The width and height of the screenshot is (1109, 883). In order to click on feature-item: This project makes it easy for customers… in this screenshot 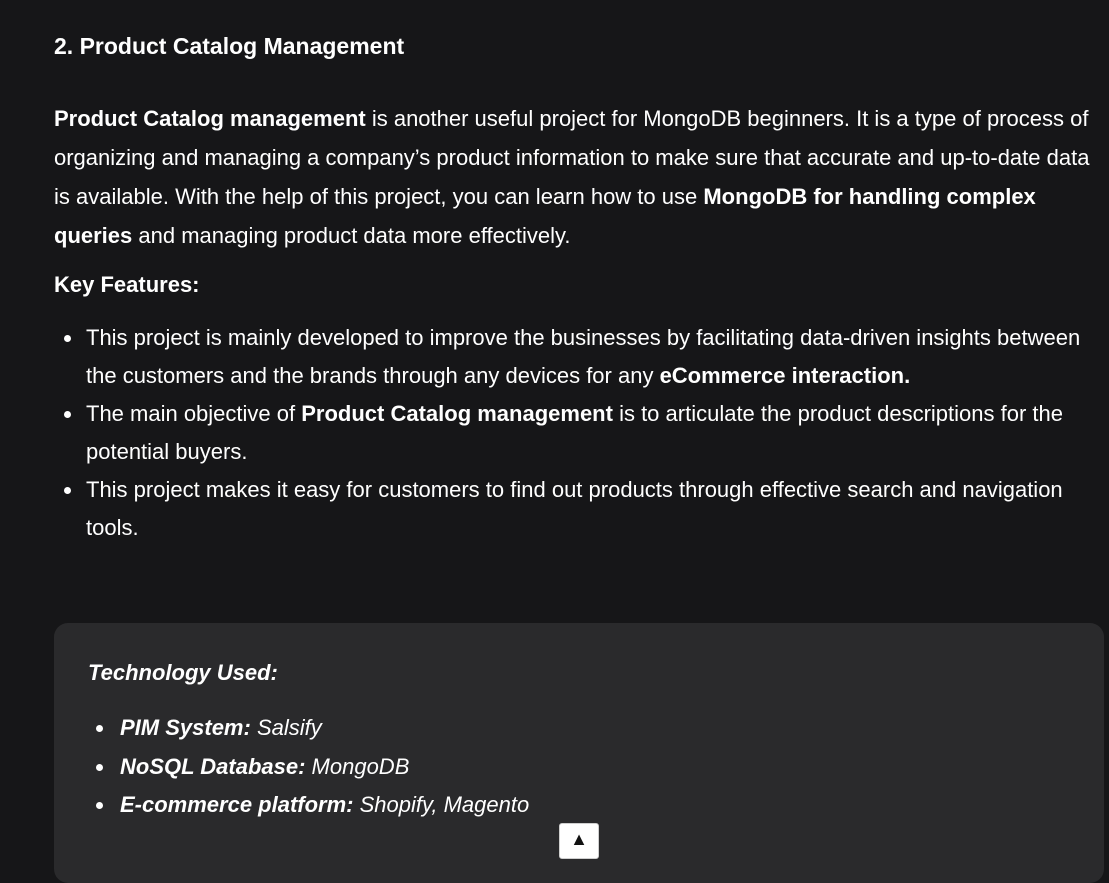, I will do `click(579, 509)`.